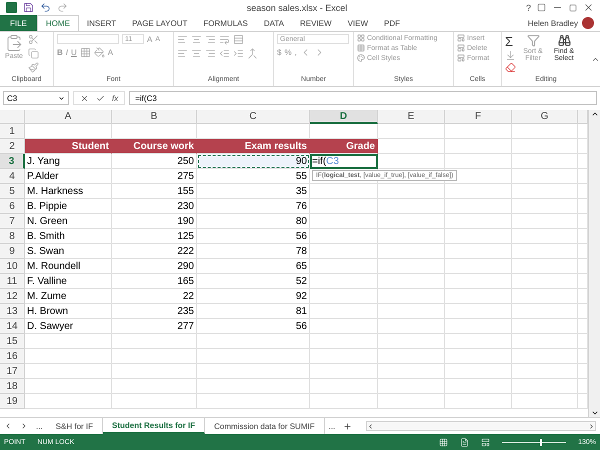 The height and width of the screenshot is (450, 600). Describe the element at coordinates (101, 23) in the screenshot. I see `ribbon-tab: INSERT` at that location.